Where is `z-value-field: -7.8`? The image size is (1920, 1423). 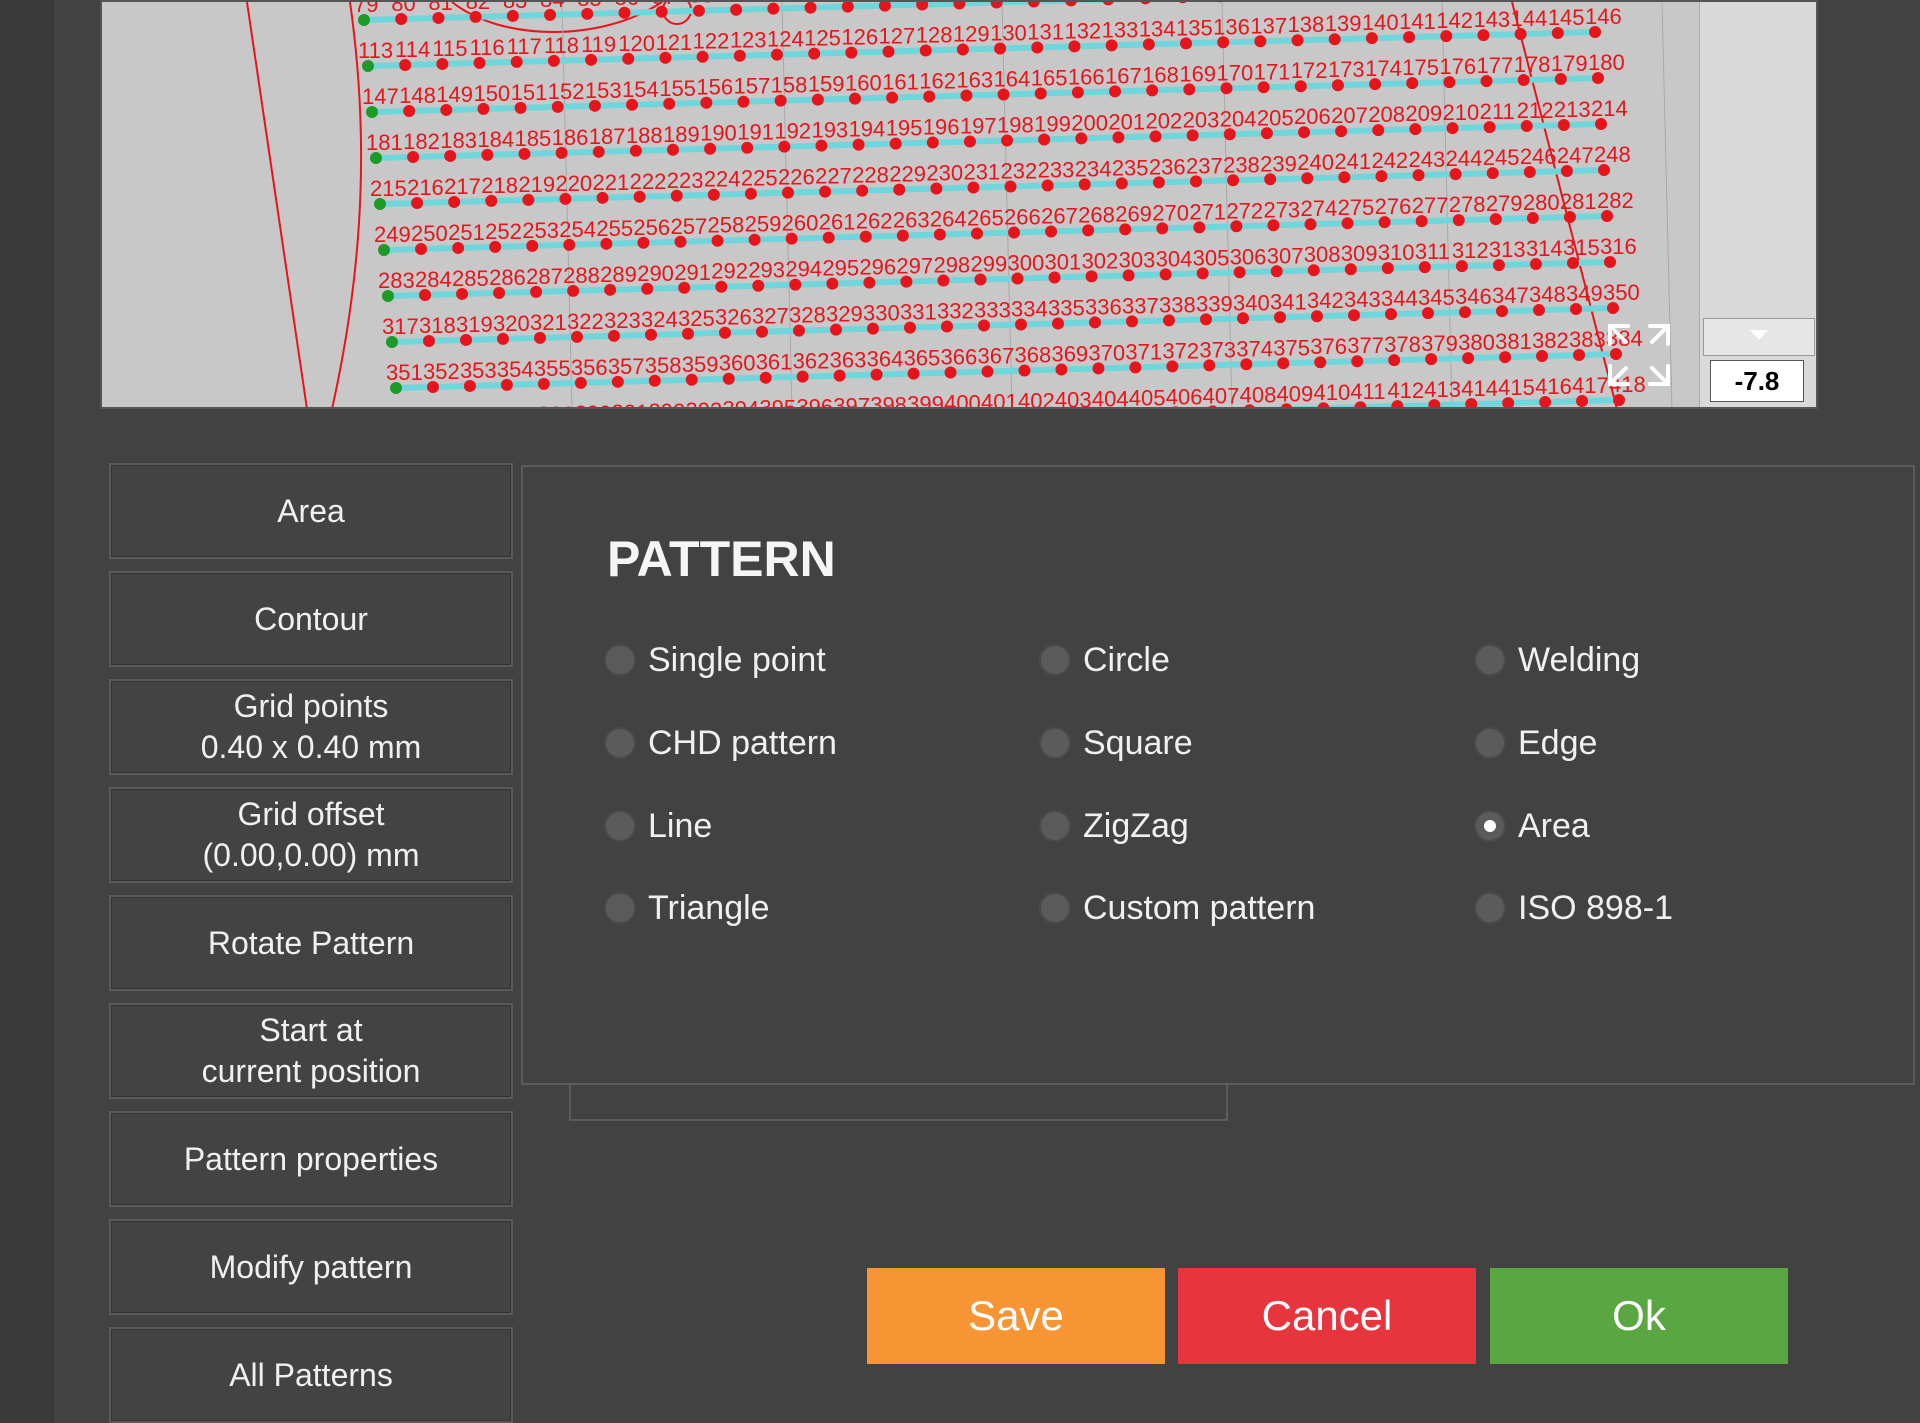
z-value-field: -7.8 is located at coordinates (1757, 381).